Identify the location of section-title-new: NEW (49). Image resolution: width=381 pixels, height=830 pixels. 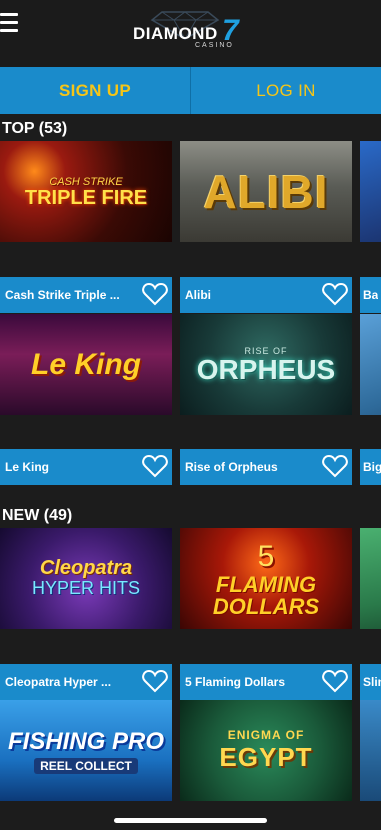
(37, 515).